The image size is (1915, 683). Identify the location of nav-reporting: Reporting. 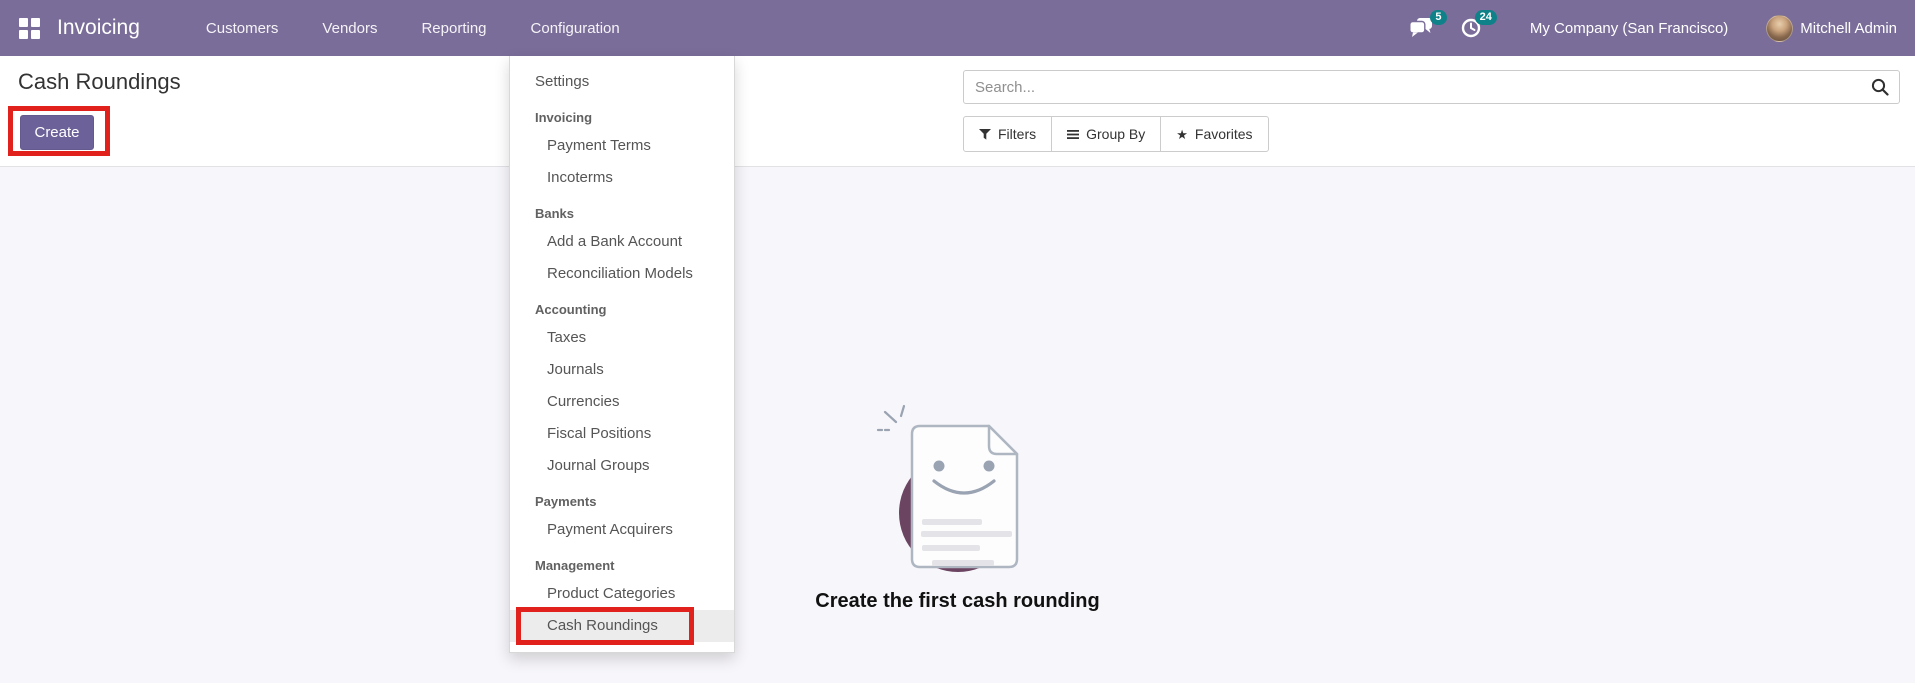
(453, 28).